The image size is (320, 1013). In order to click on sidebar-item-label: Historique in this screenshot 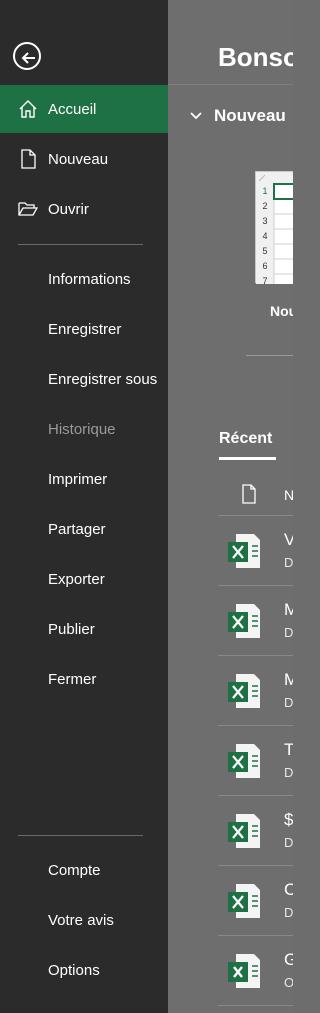, I will do `click(82, 429)`.